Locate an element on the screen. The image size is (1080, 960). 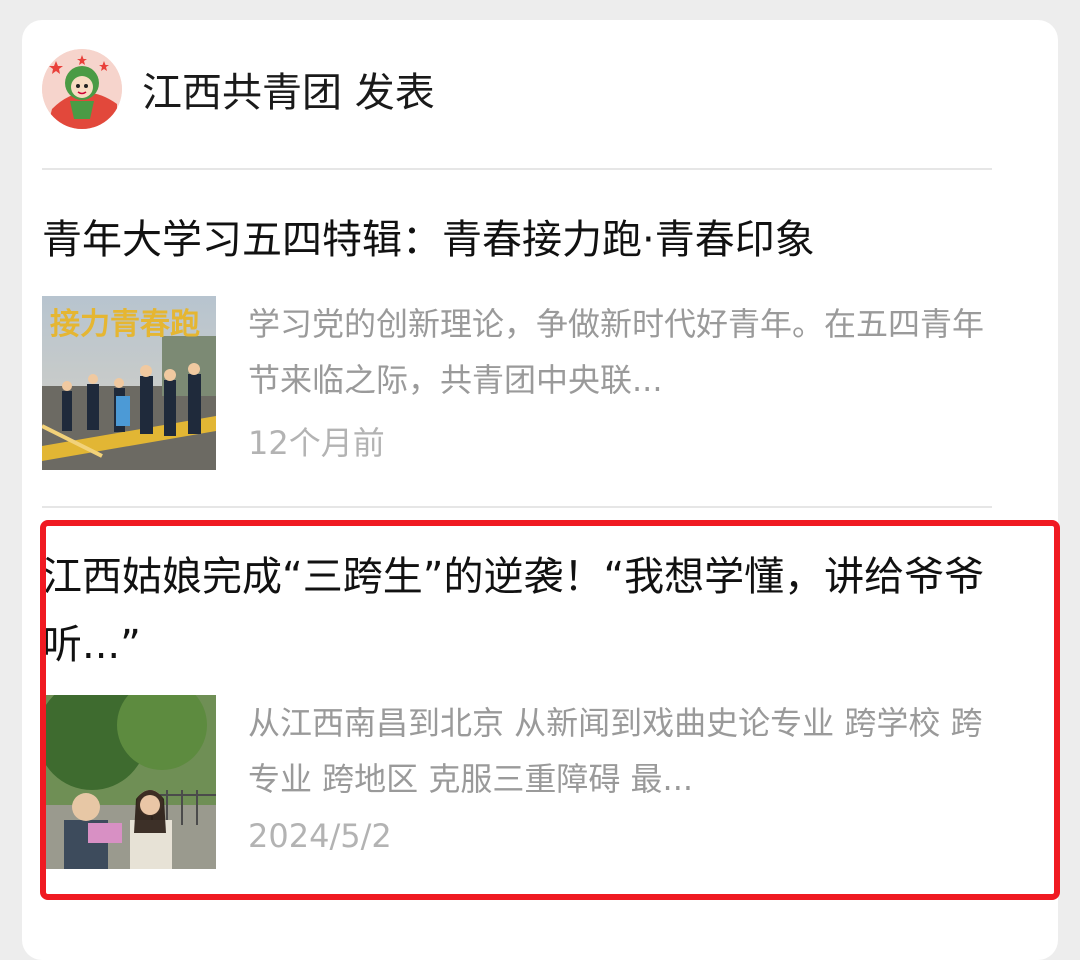
account-line: 江西共青团 发表 is located at coordinates (288, 89).